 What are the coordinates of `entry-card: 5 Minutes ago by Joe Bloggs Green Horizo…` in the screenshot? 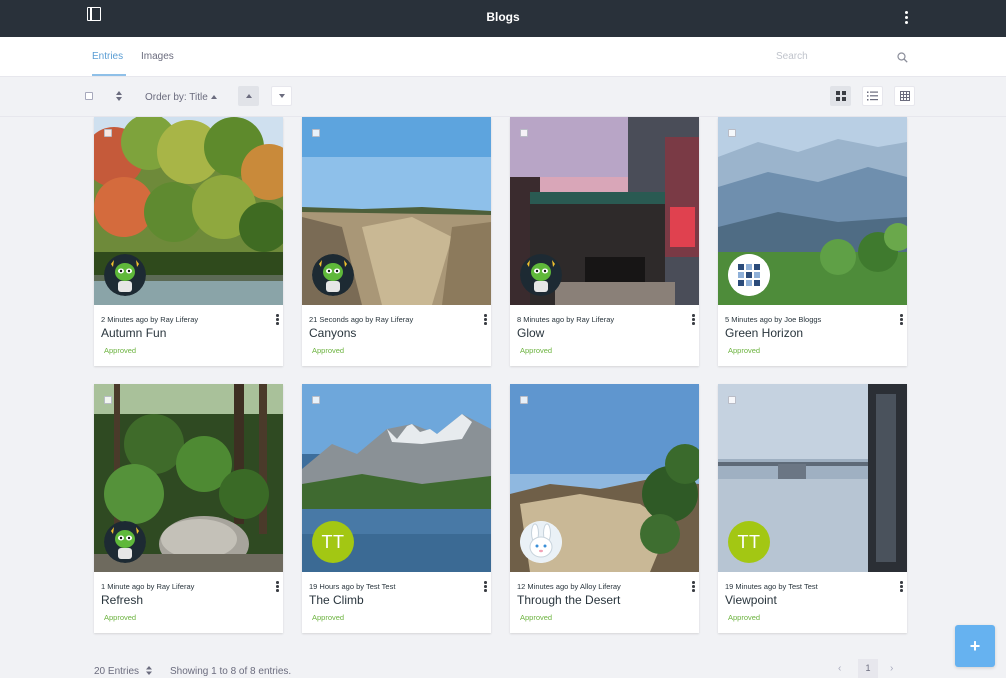 It's located at (812, 241).